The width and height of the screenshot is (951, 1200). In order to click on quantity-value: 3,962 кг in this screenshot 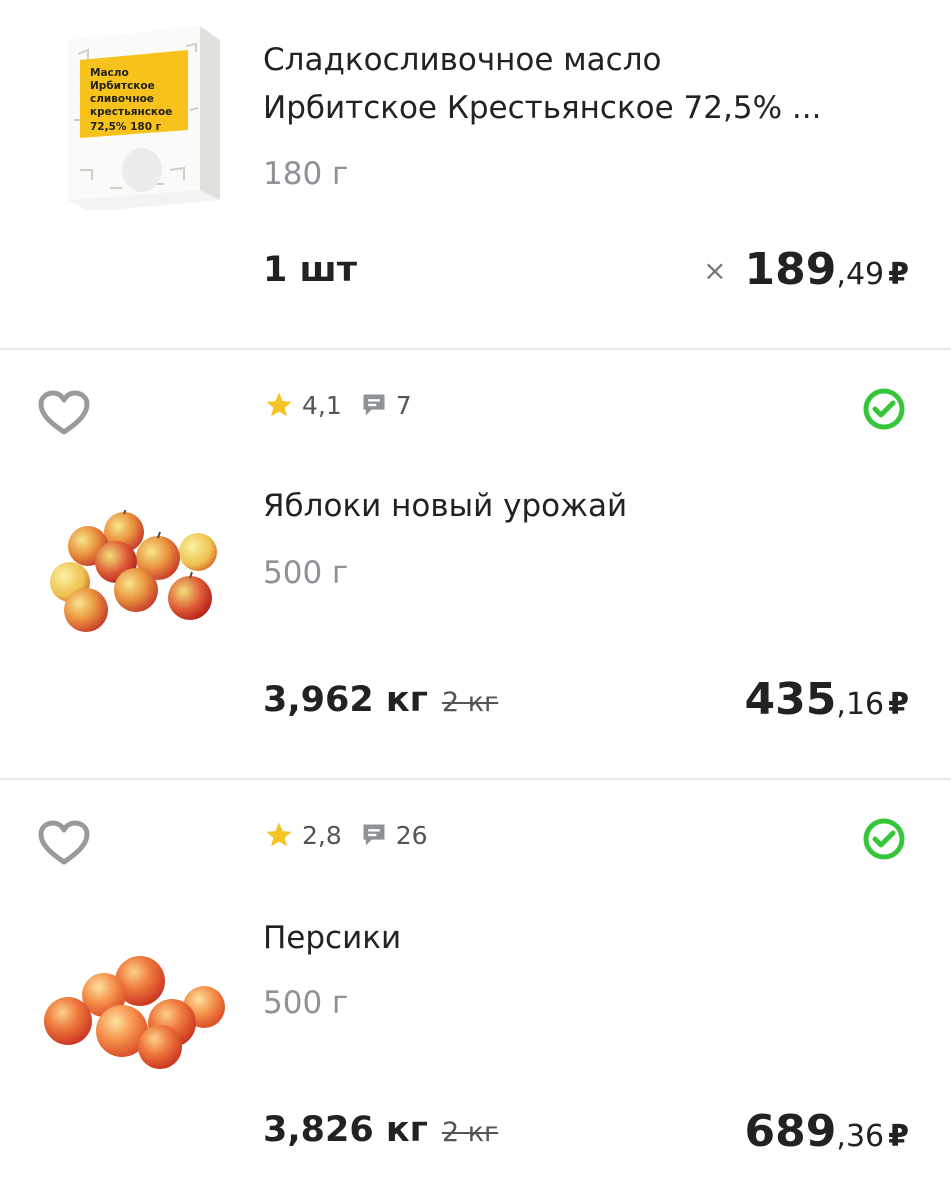, I will do `click(345, 700)`.